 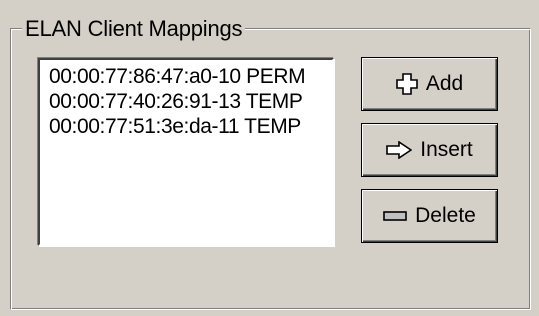 What do you see at coordinates (399, 150) in the screenshot?
I see `arrow-right-icon` at bounding box center [399, 150].